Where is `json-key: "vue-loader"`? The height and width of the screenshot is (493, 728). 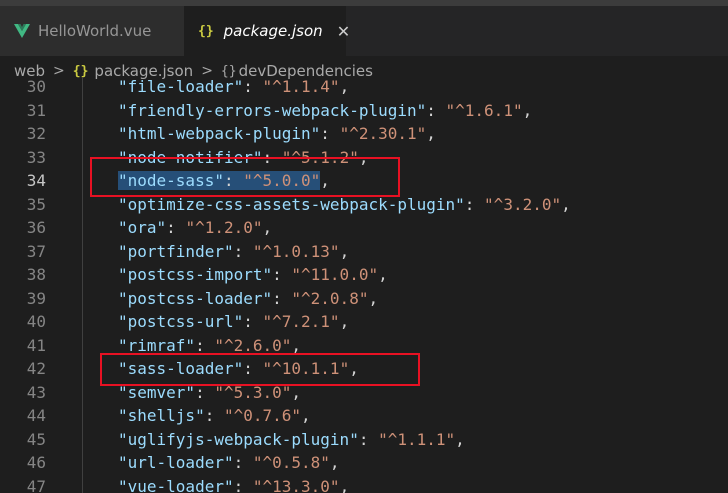 json-key: "vue-loader" is located at coordinates (176, 484).